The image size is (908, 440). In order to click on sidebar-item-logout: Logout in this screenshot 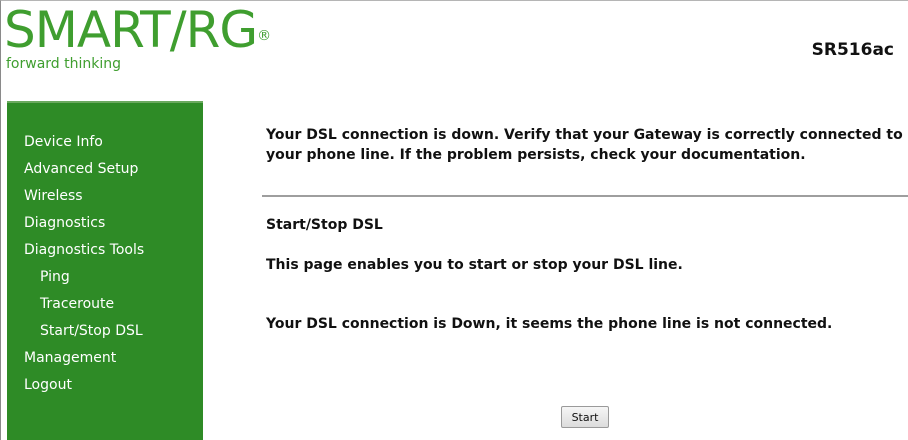, I will do `click(105, 385)`.